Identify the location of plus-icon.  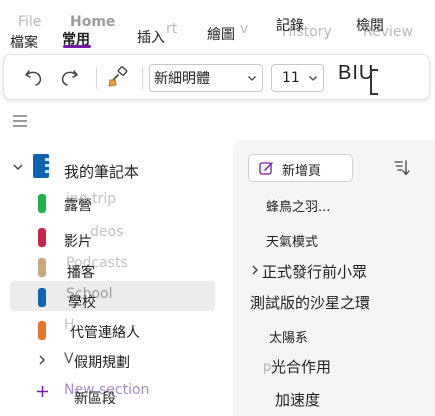
(42, 391).